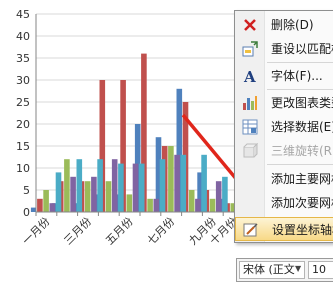  Describe the element at coordinates (250, 151) in the screenshot. I see `rotate-3d-icon` at that location.